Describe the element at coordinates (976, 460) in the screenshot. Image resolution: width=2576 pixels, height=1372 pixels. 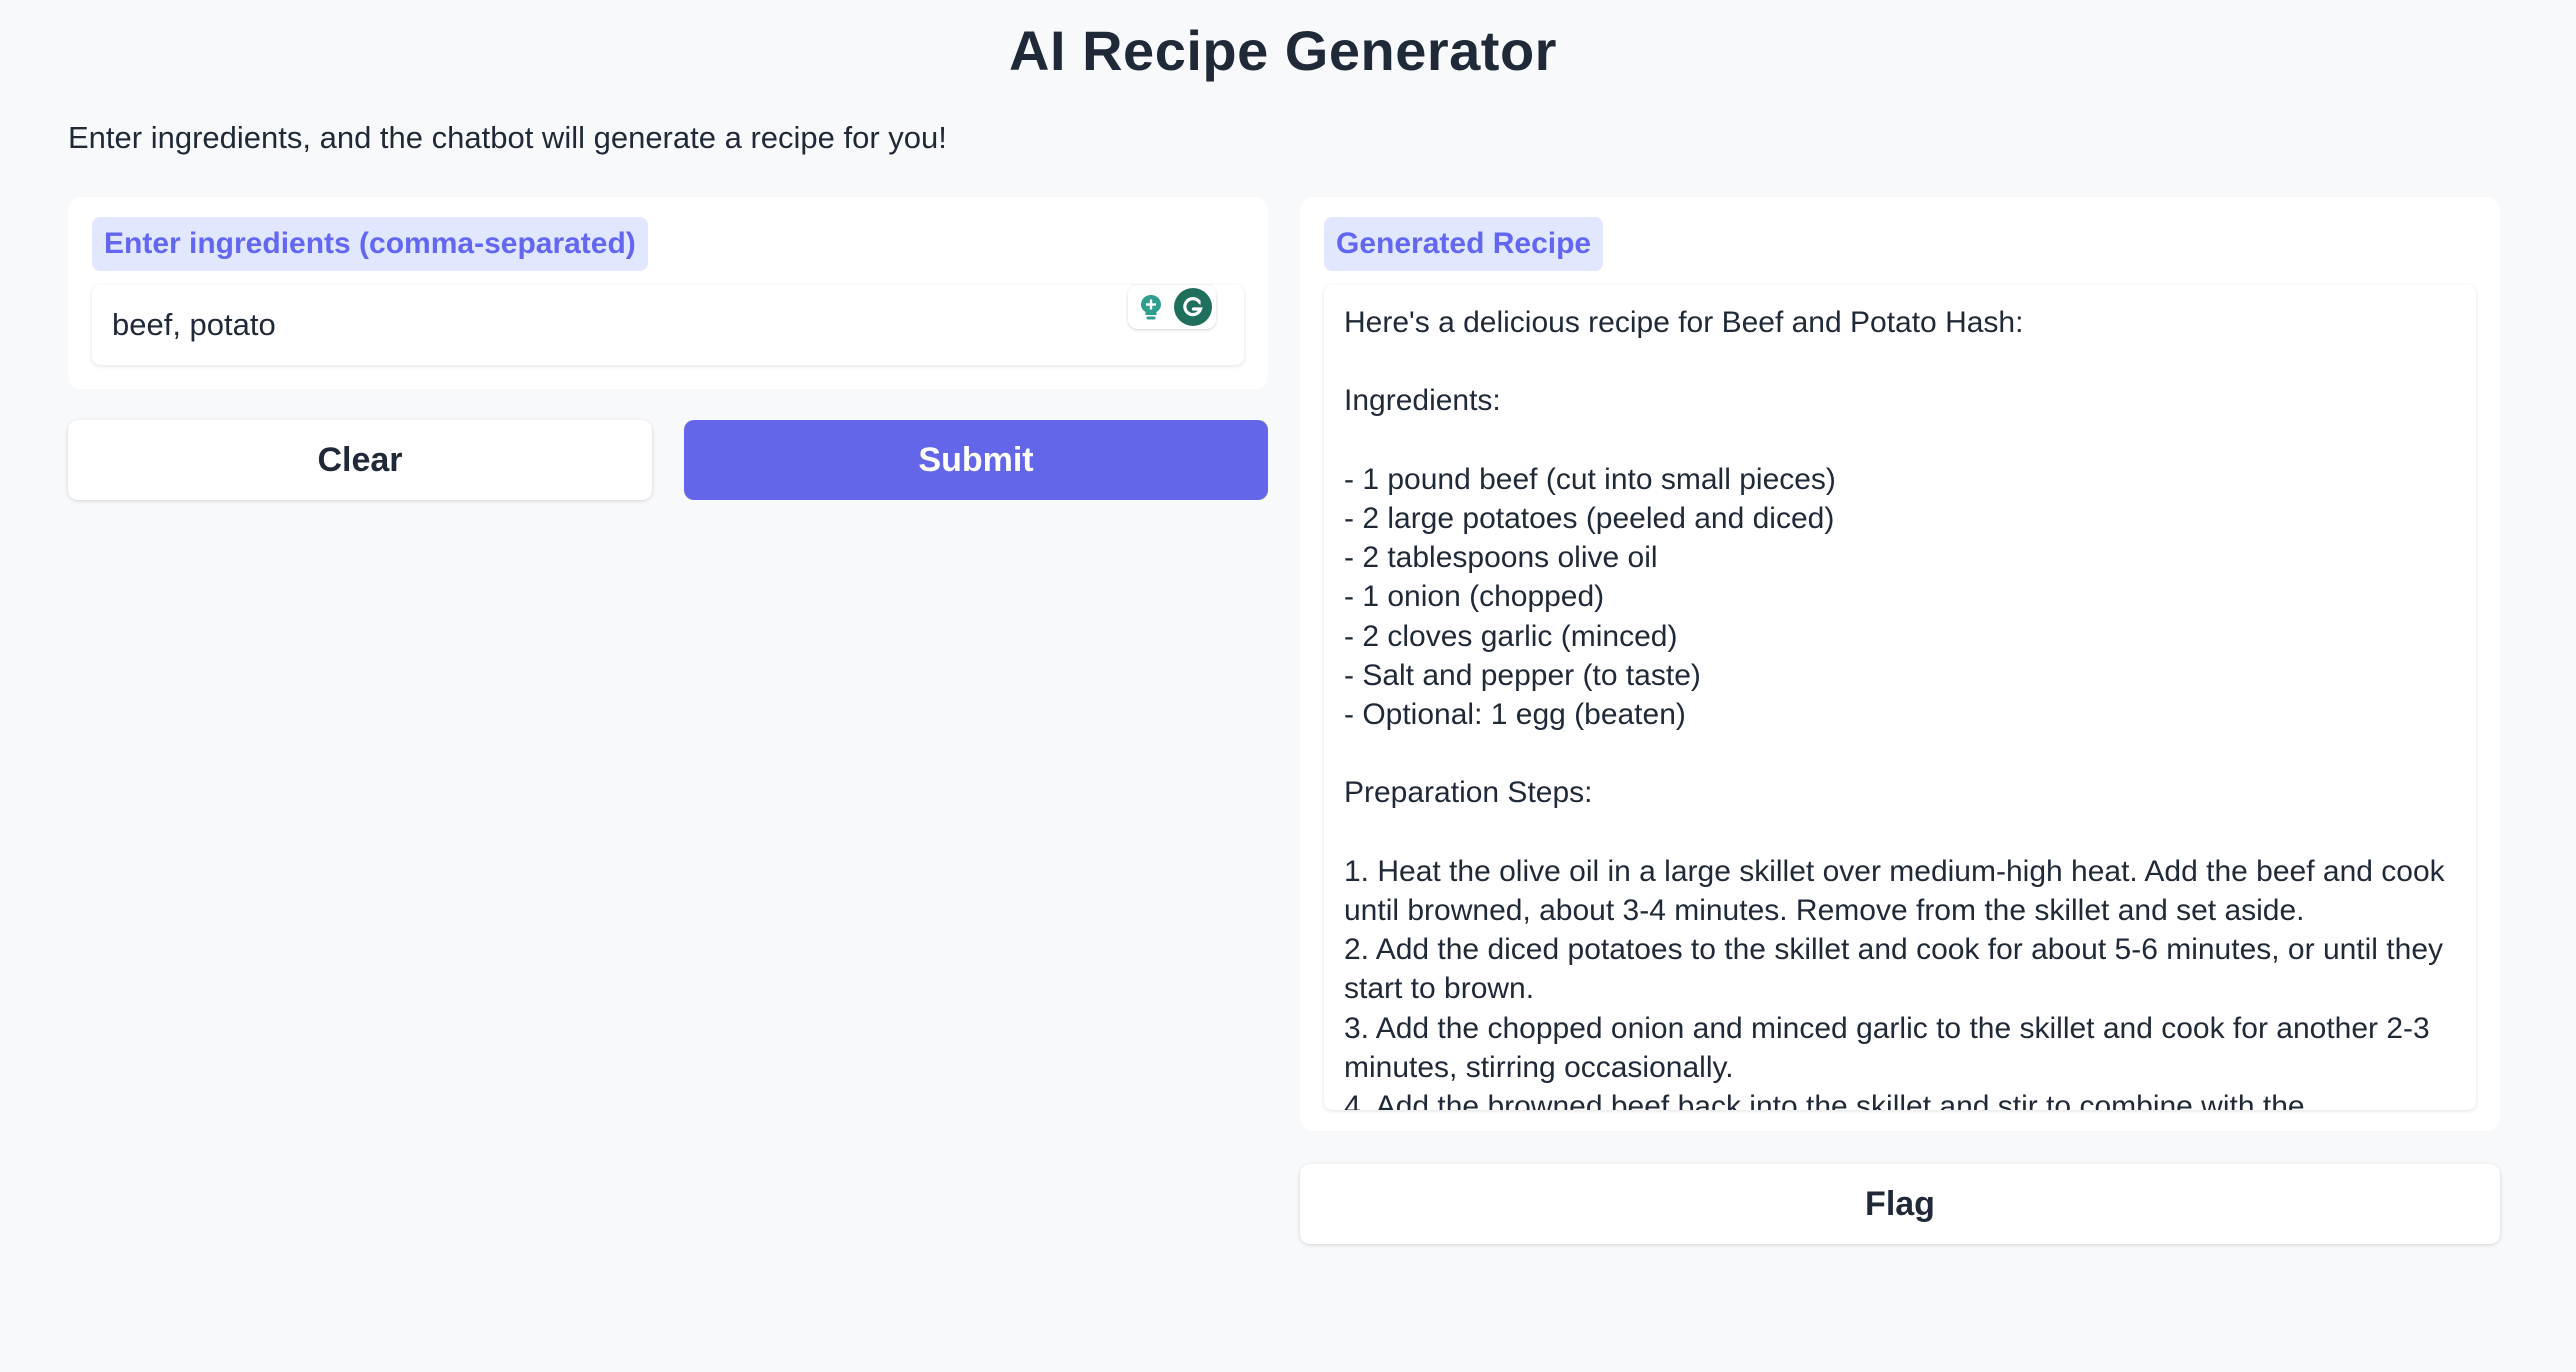
I see `submit-button: Submit` at that location.